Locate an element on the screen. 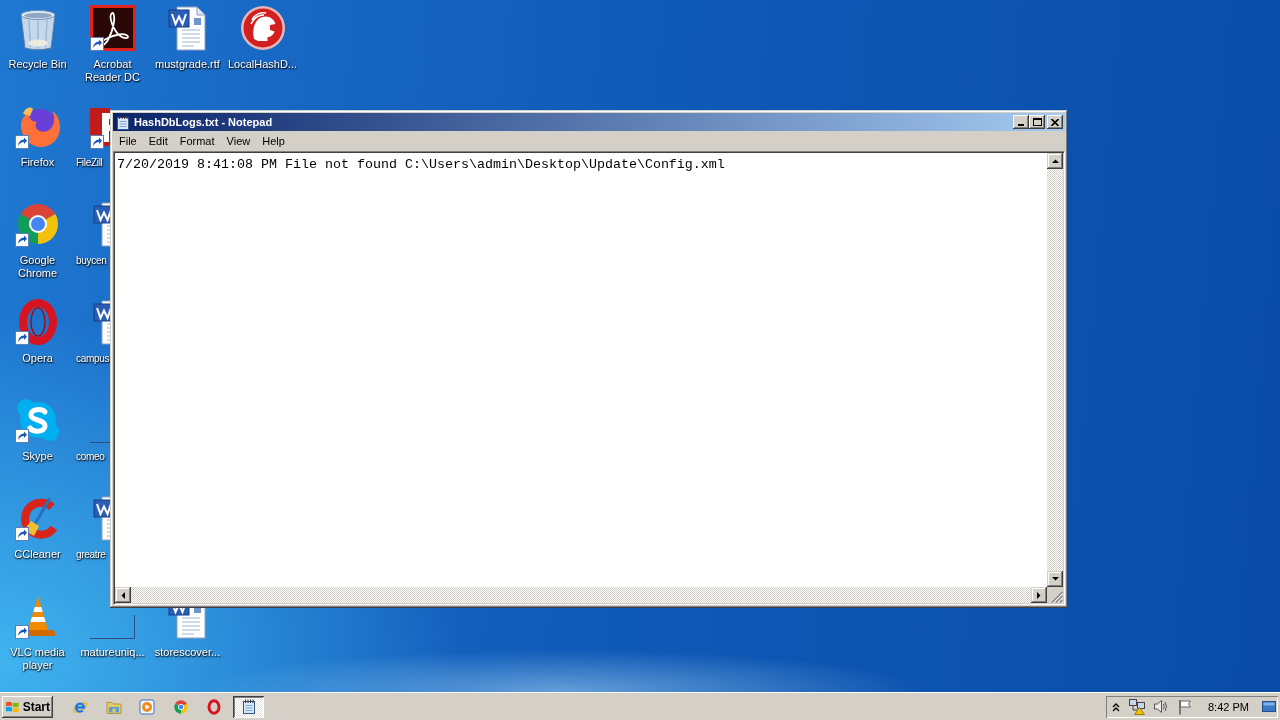 Image resolution: width=1280 pixels, height=720 pixels. start-logo-icon is located at coordinates (12, 706).